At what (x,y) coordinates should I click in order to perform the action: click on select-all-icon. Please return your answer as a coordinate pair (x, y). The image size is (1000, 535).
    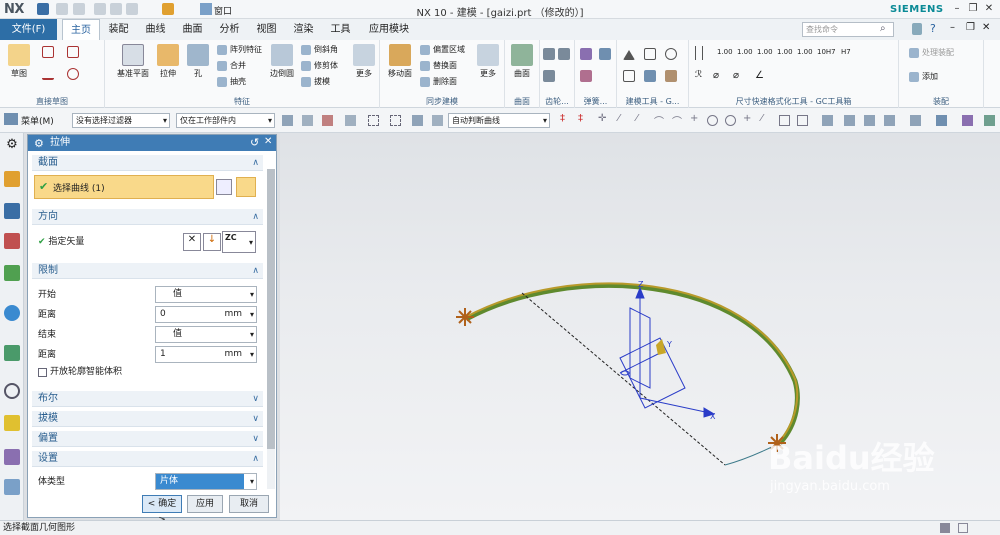
    Looking at the image, I should click on (350, 120).